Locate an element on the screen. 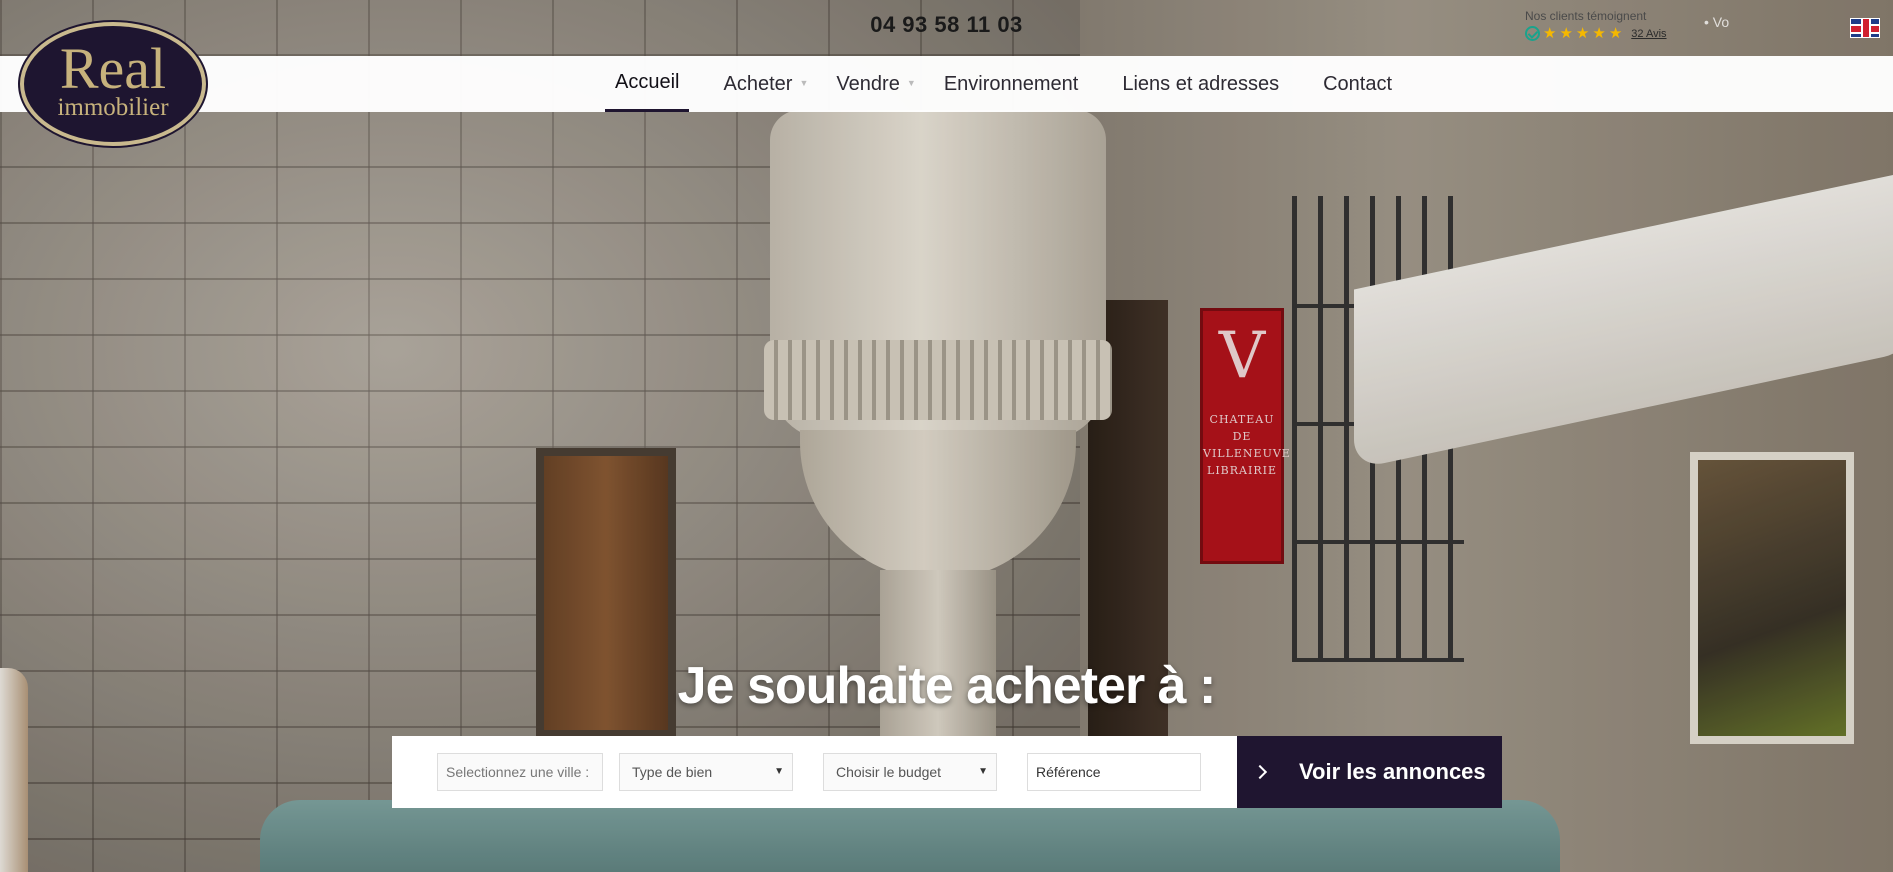 This screenshot has width=1893, height=872. reference-placeholder: Référence is located at coordinates (1068, 772).